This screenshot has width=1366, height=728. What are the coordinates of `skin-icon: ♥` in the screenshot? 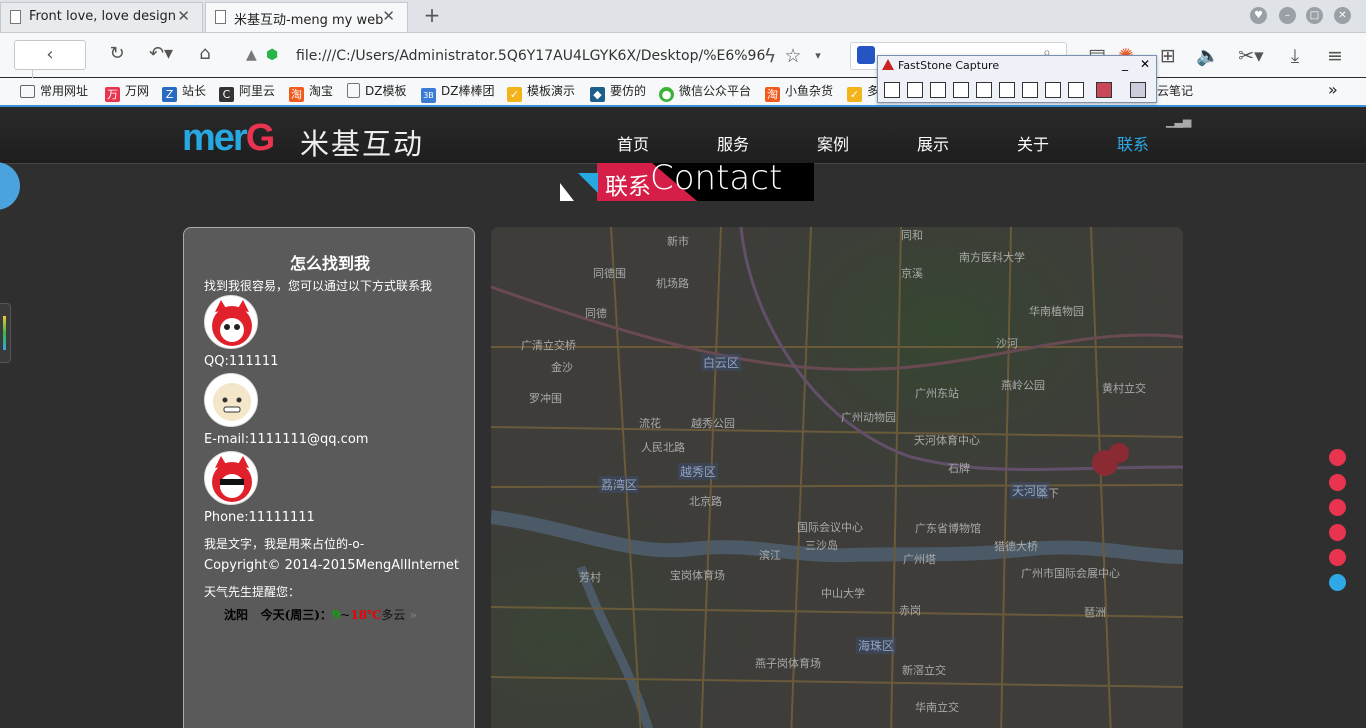 It's located at (1258, 15).